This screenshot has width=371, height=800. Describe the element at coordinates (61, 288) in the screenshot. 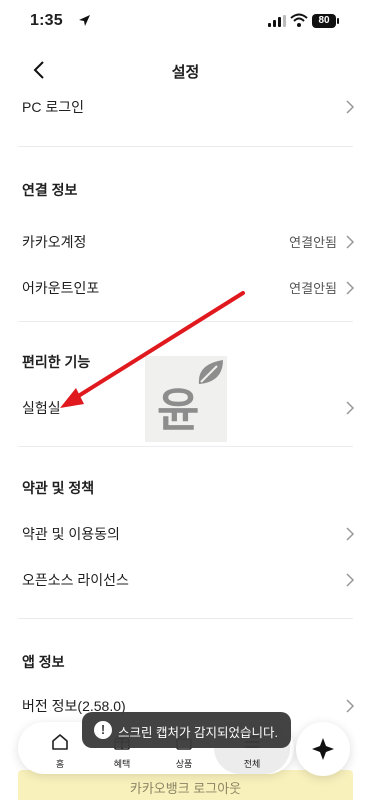

I see `row-label: 어카운트인포` at that location.